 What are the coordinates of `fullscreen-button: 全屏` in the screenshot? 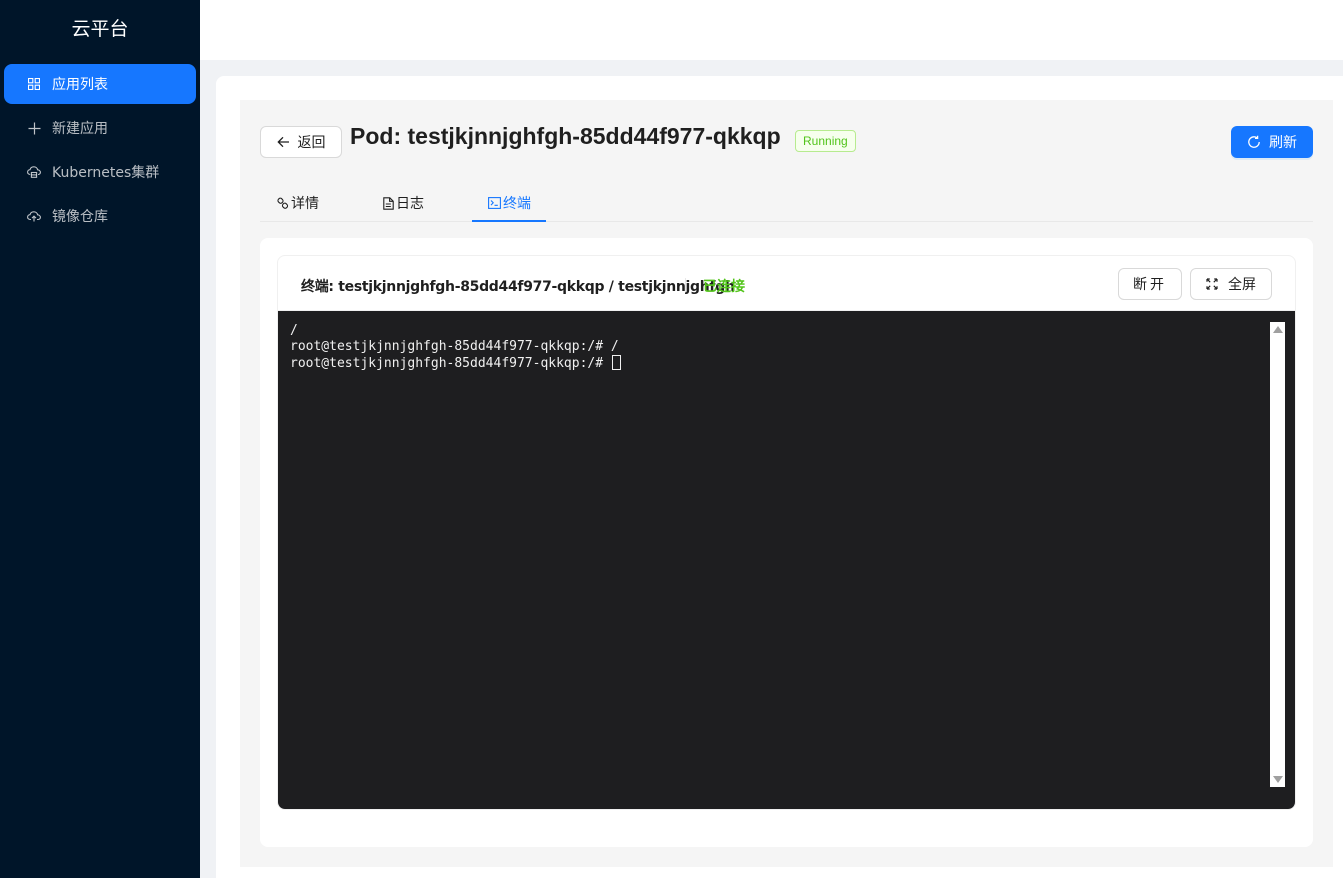 It's located at (1231, 284).